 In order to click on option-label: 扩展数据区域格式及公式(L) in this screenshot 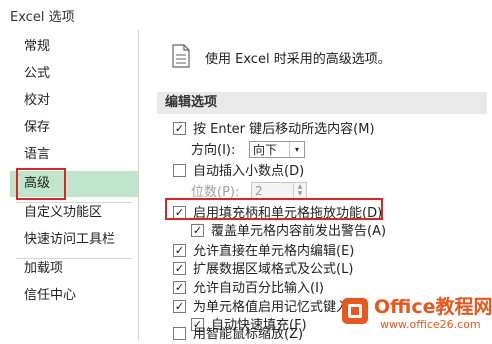, I will do `click(273, 269)`.